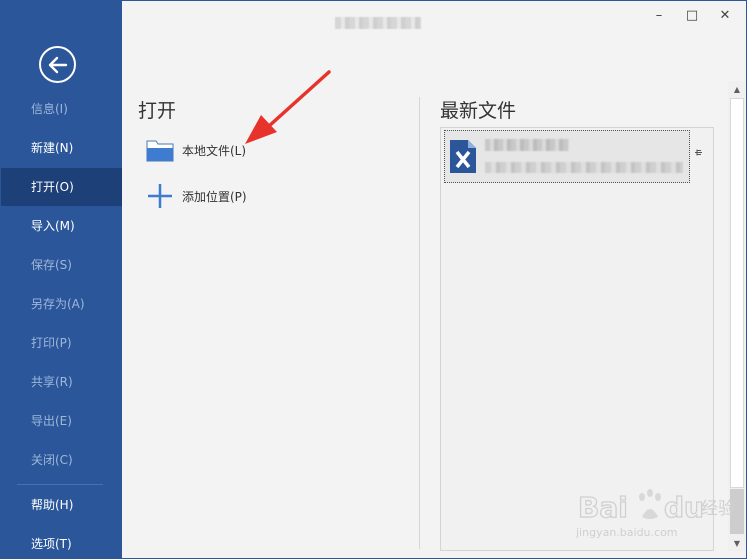 The image size is (747, 559). Describe the element at coordinates (61, 187) in the screenshot. I see `nav-item-open: 打开(O)` at that location.